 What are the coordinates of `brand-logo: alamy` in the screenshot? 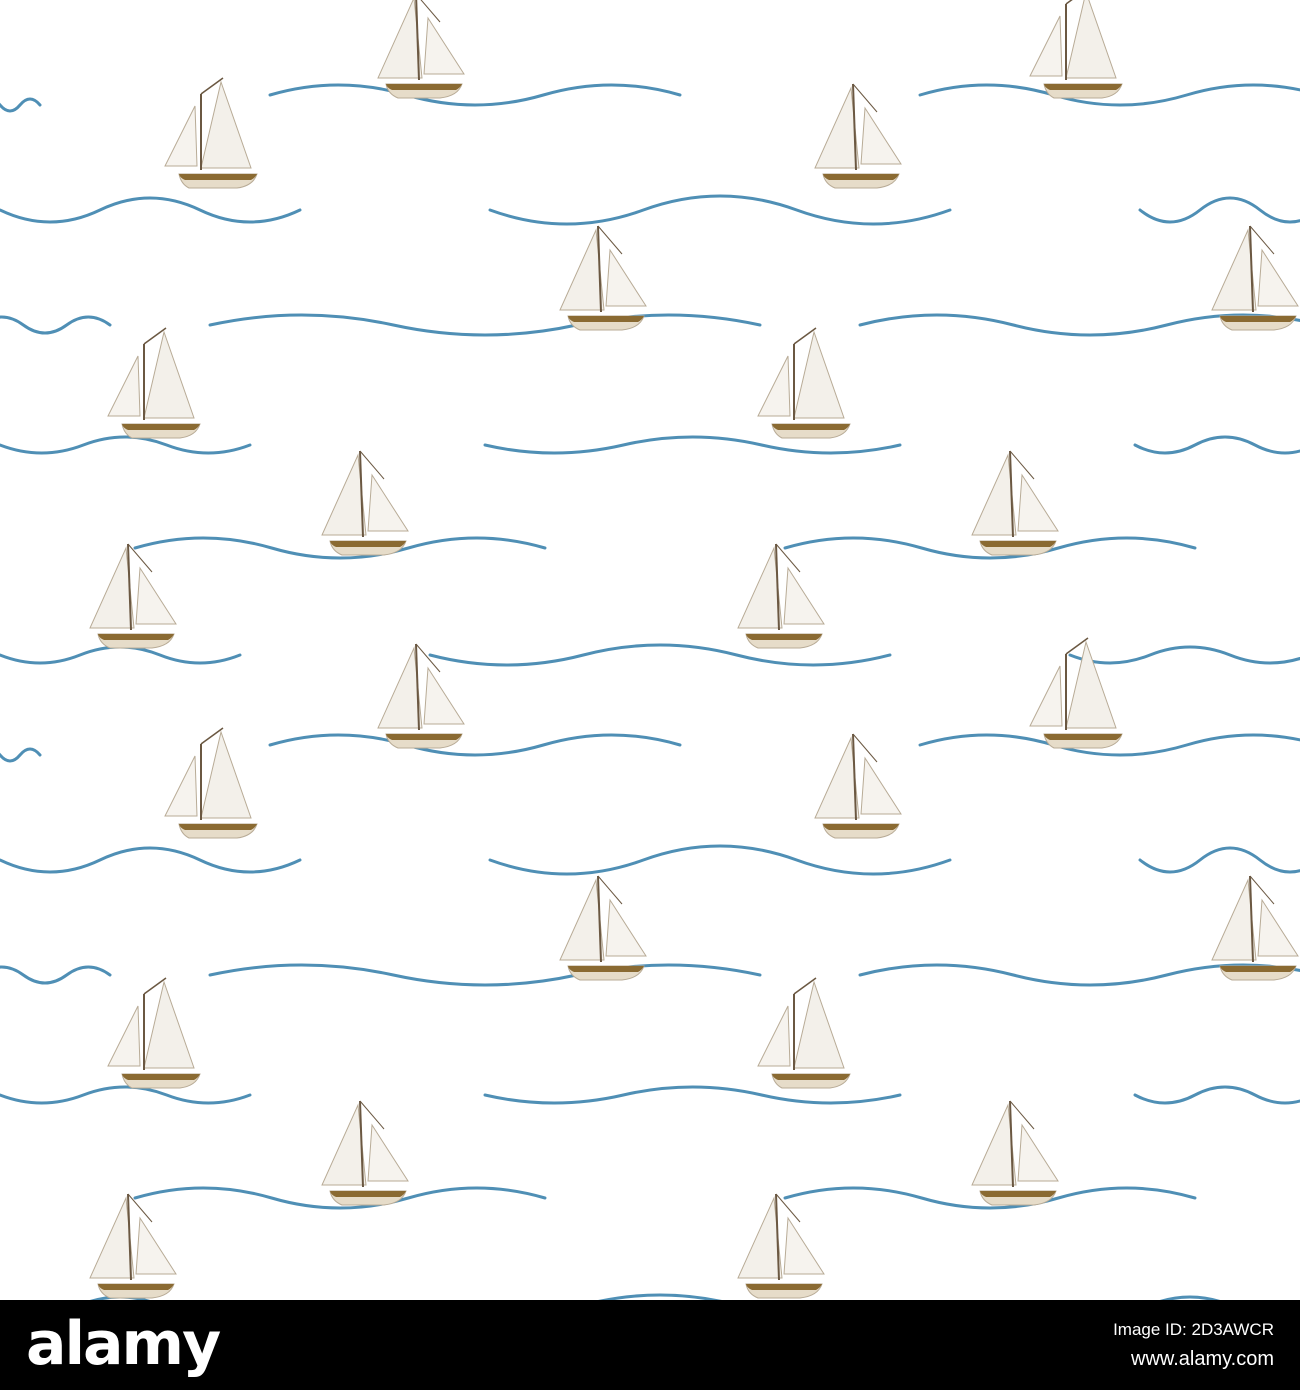 It's located at (123, 1344).